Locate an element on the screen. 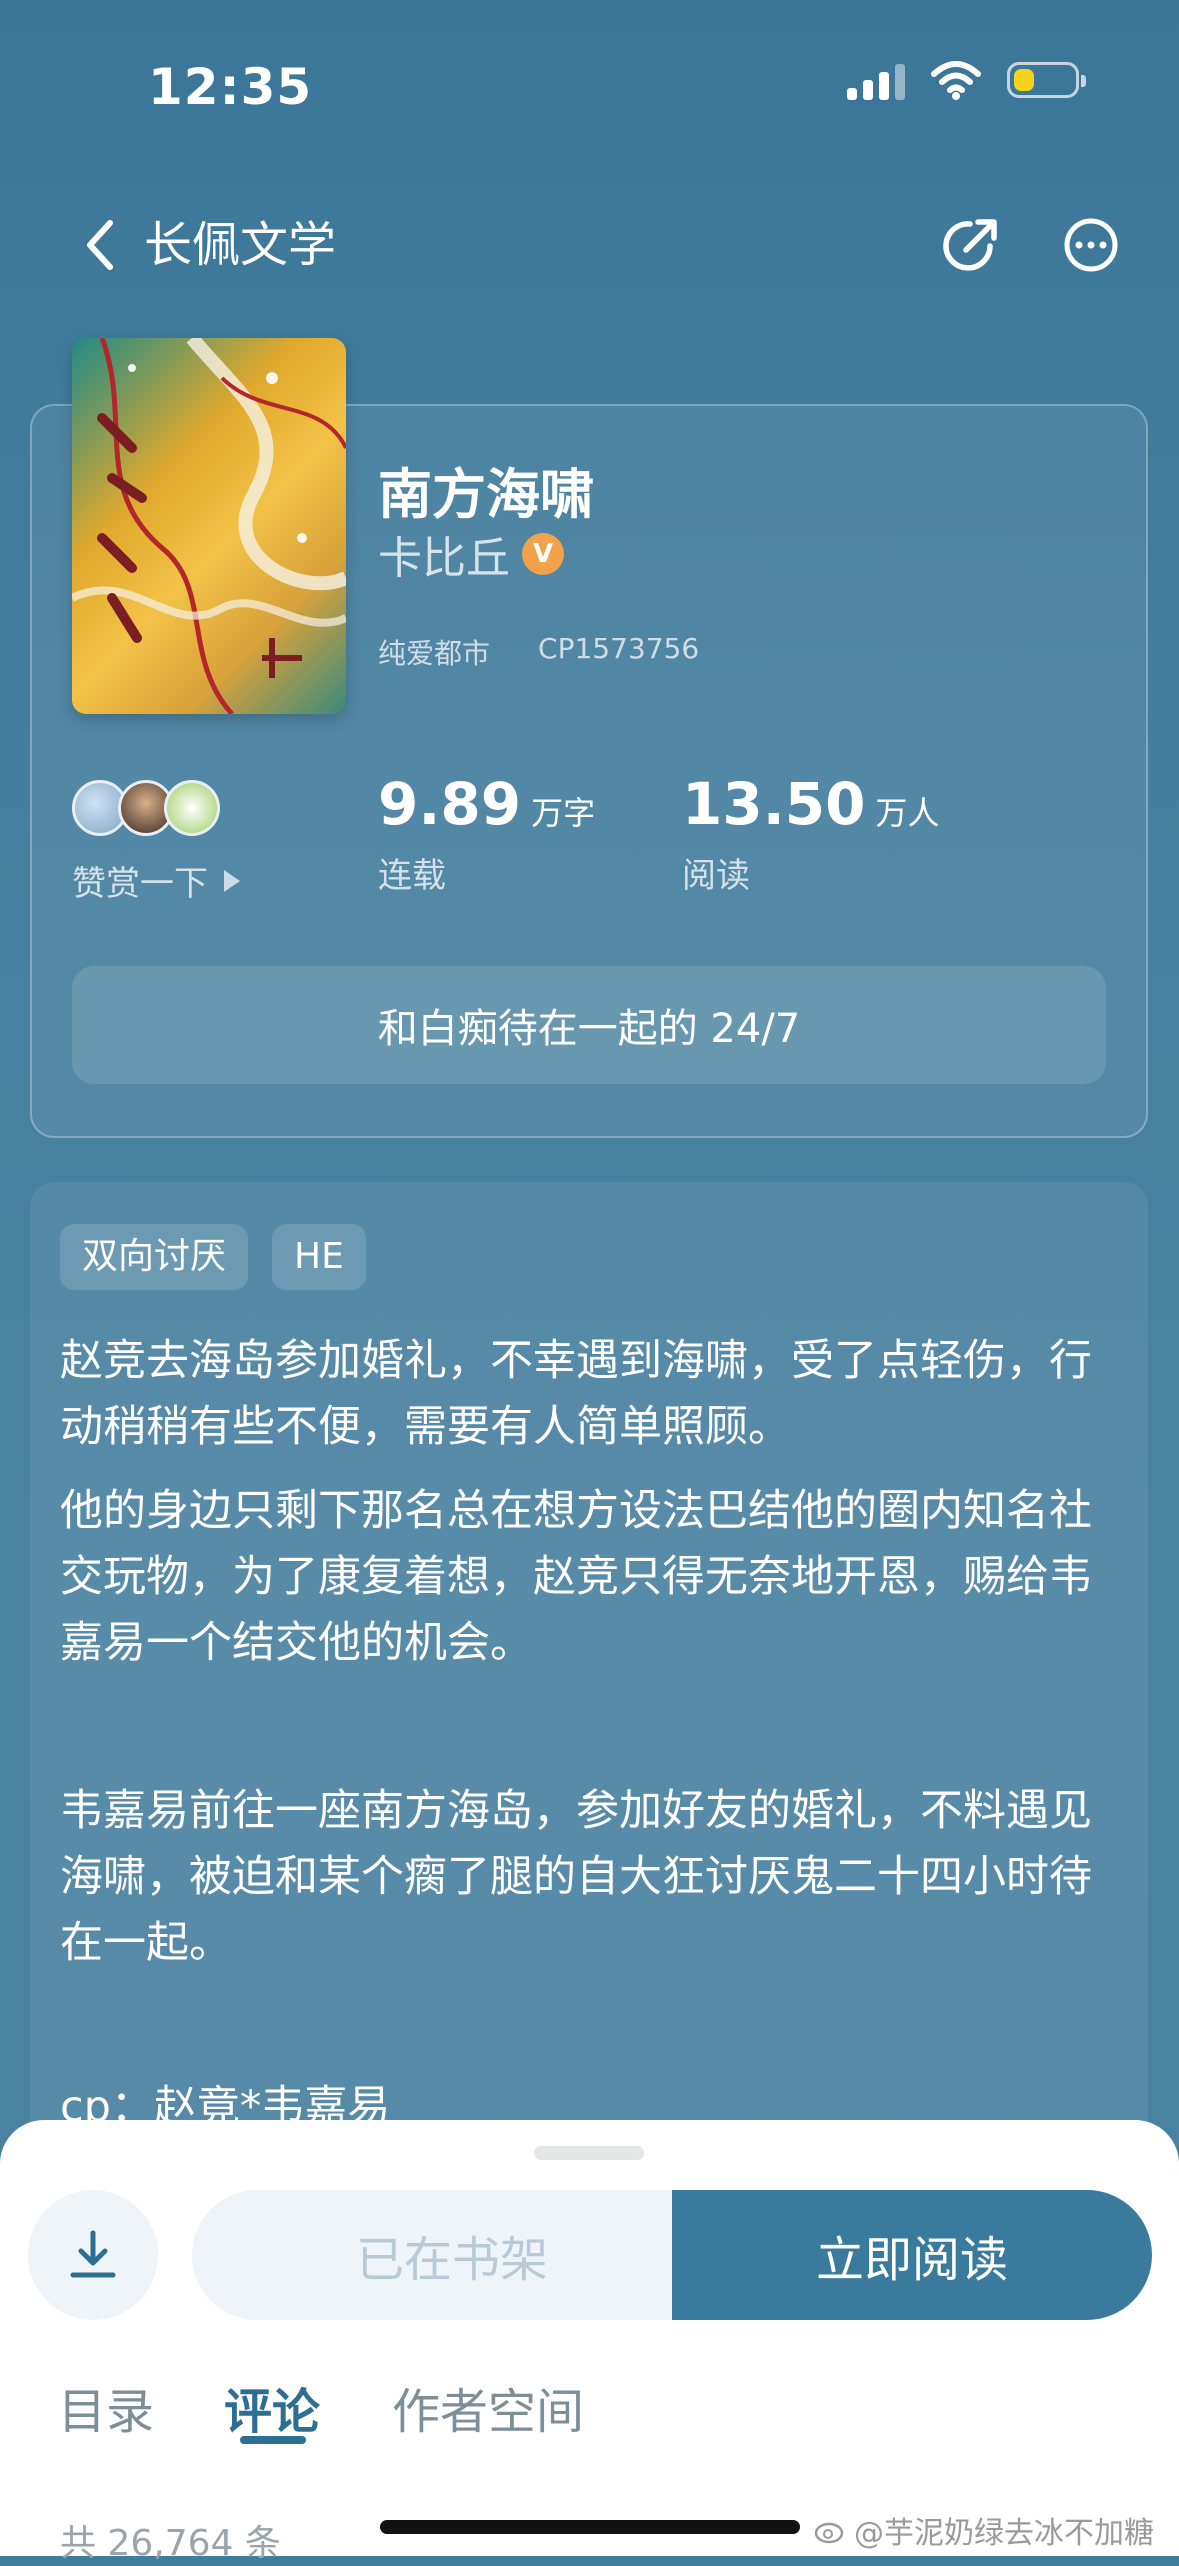 The width and height of the screenshot is (1179, 2566). battery-icon is located at coordinates (1046, 80).